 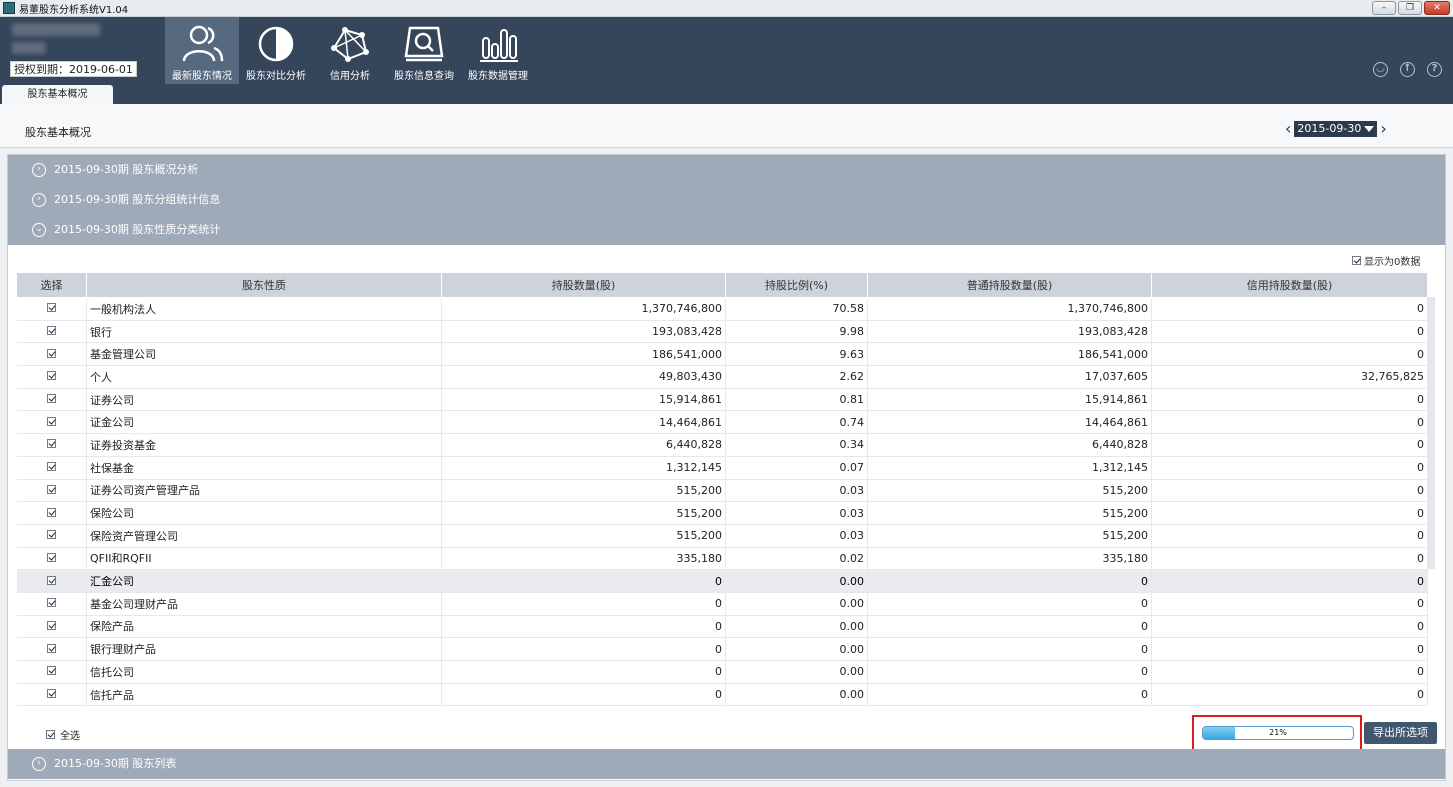 What do you see at coordinates (722, 581) in the screenshot?
I see `table-row: 汇金公司 0 0.00 0 0` at bounding box center [722, 581].